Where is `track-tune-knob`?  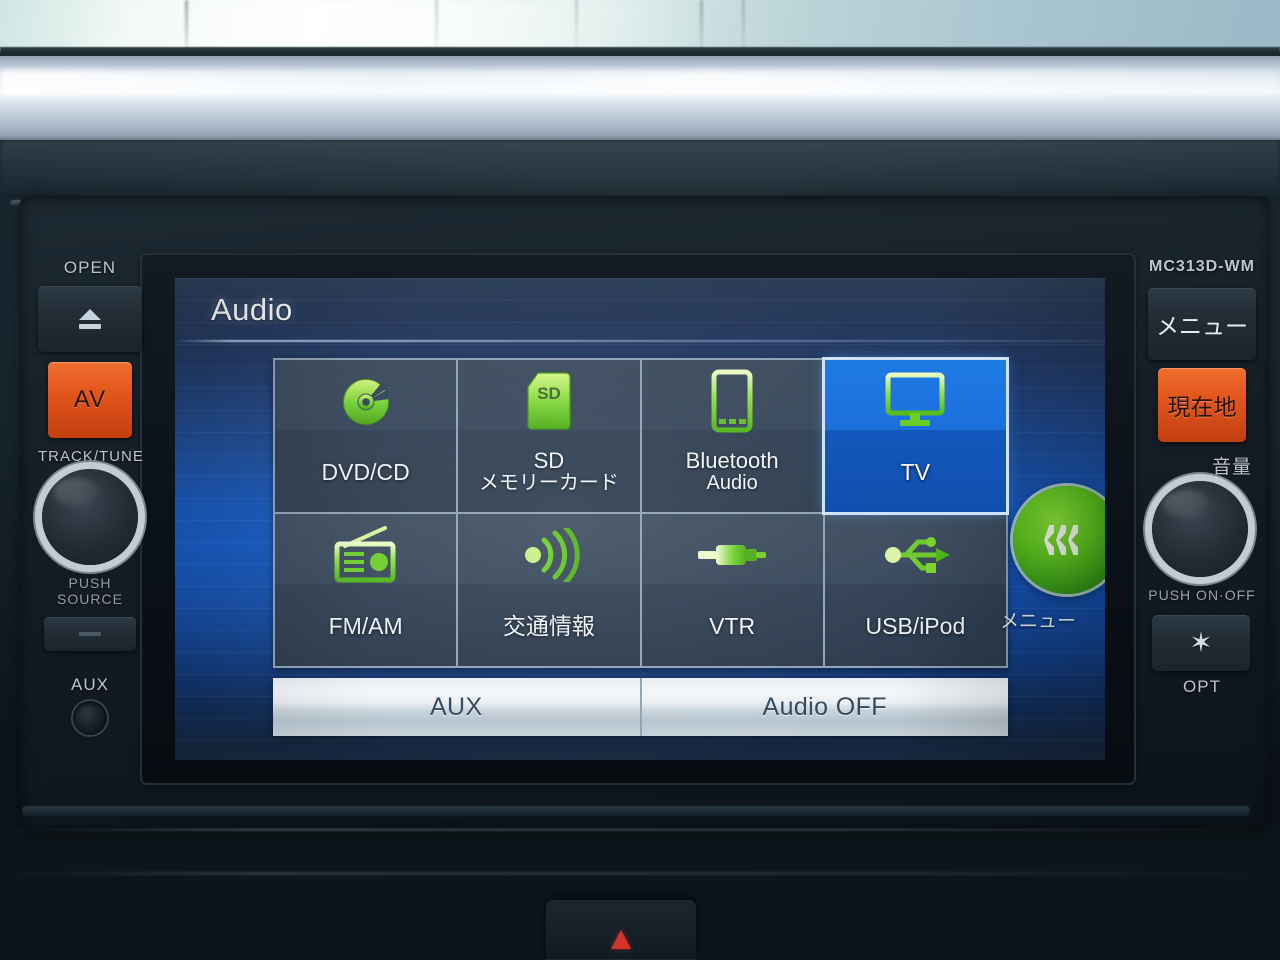 track-tune-knob is located at coordinates (90, 521).